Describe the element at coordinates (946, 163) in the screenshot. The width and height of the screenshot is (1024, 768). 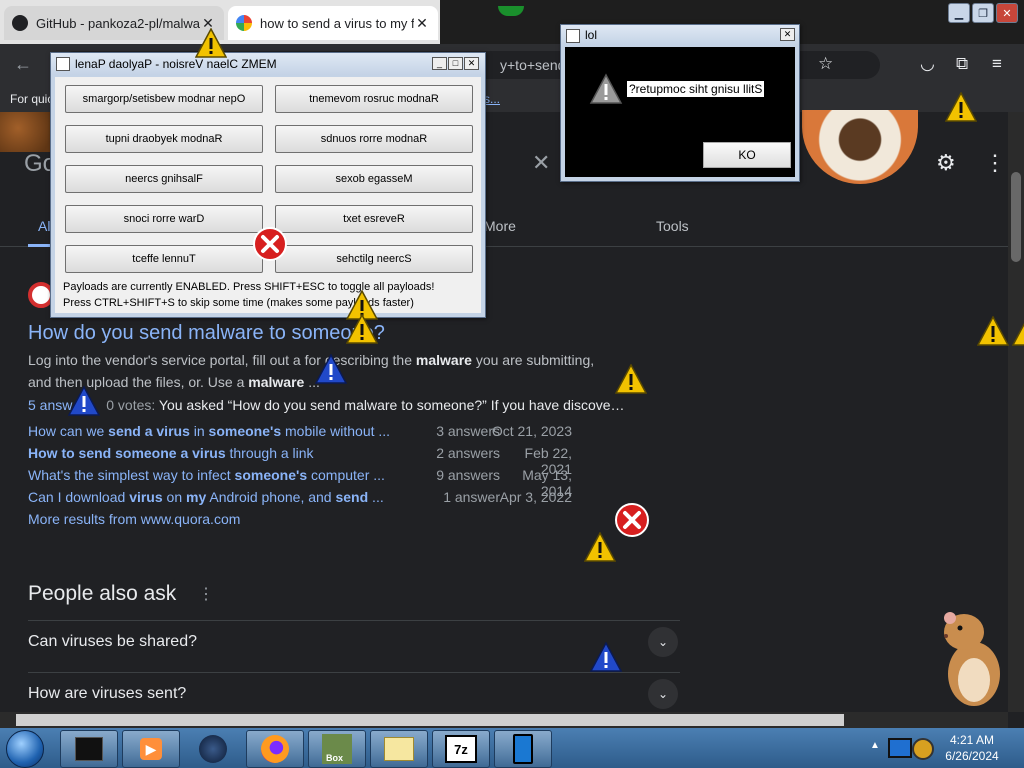
I see `gear-icon: ⚙` at that location.